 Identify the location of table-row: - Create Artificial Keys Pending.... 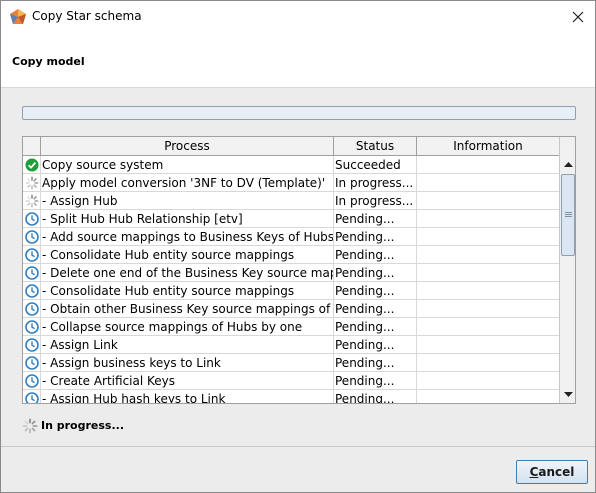
(291, 381).